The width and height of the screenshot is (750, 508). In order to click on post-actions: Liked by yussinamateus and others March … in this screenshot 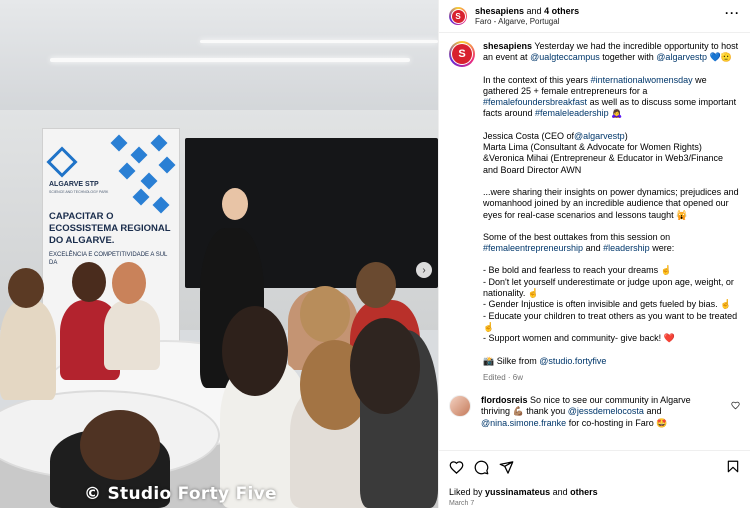, I will do `click(594, 479)`.